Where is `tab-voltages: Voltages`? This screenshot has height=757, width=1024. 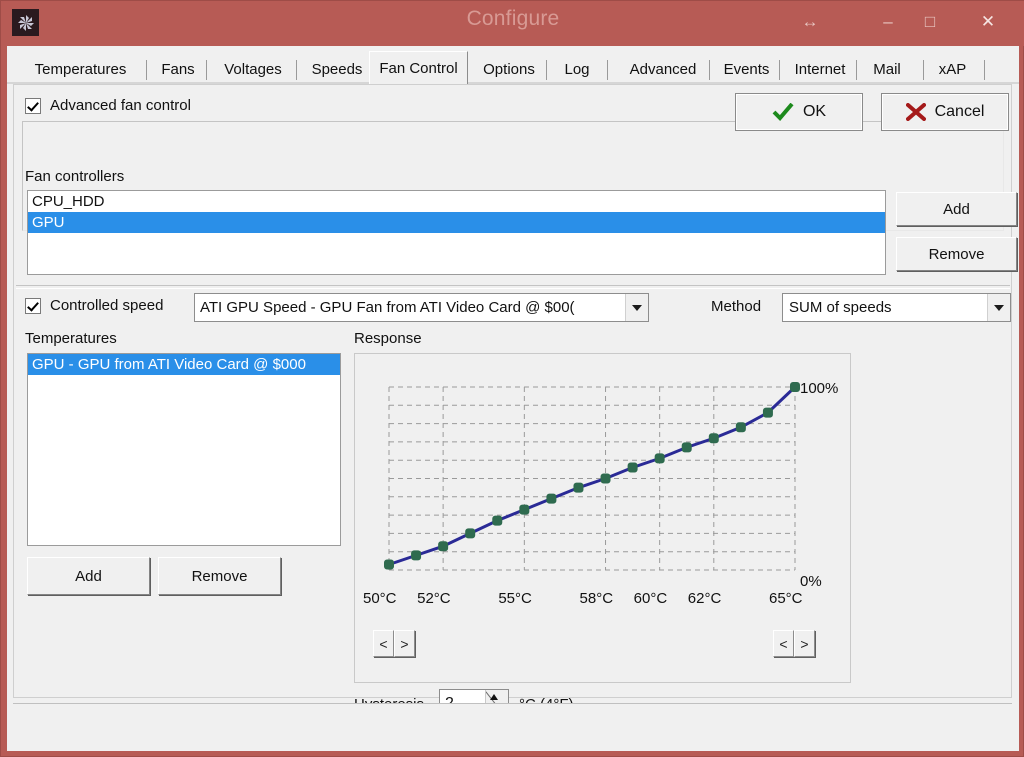 tab-voltages: Voltages is located at coordinates (253, 69).